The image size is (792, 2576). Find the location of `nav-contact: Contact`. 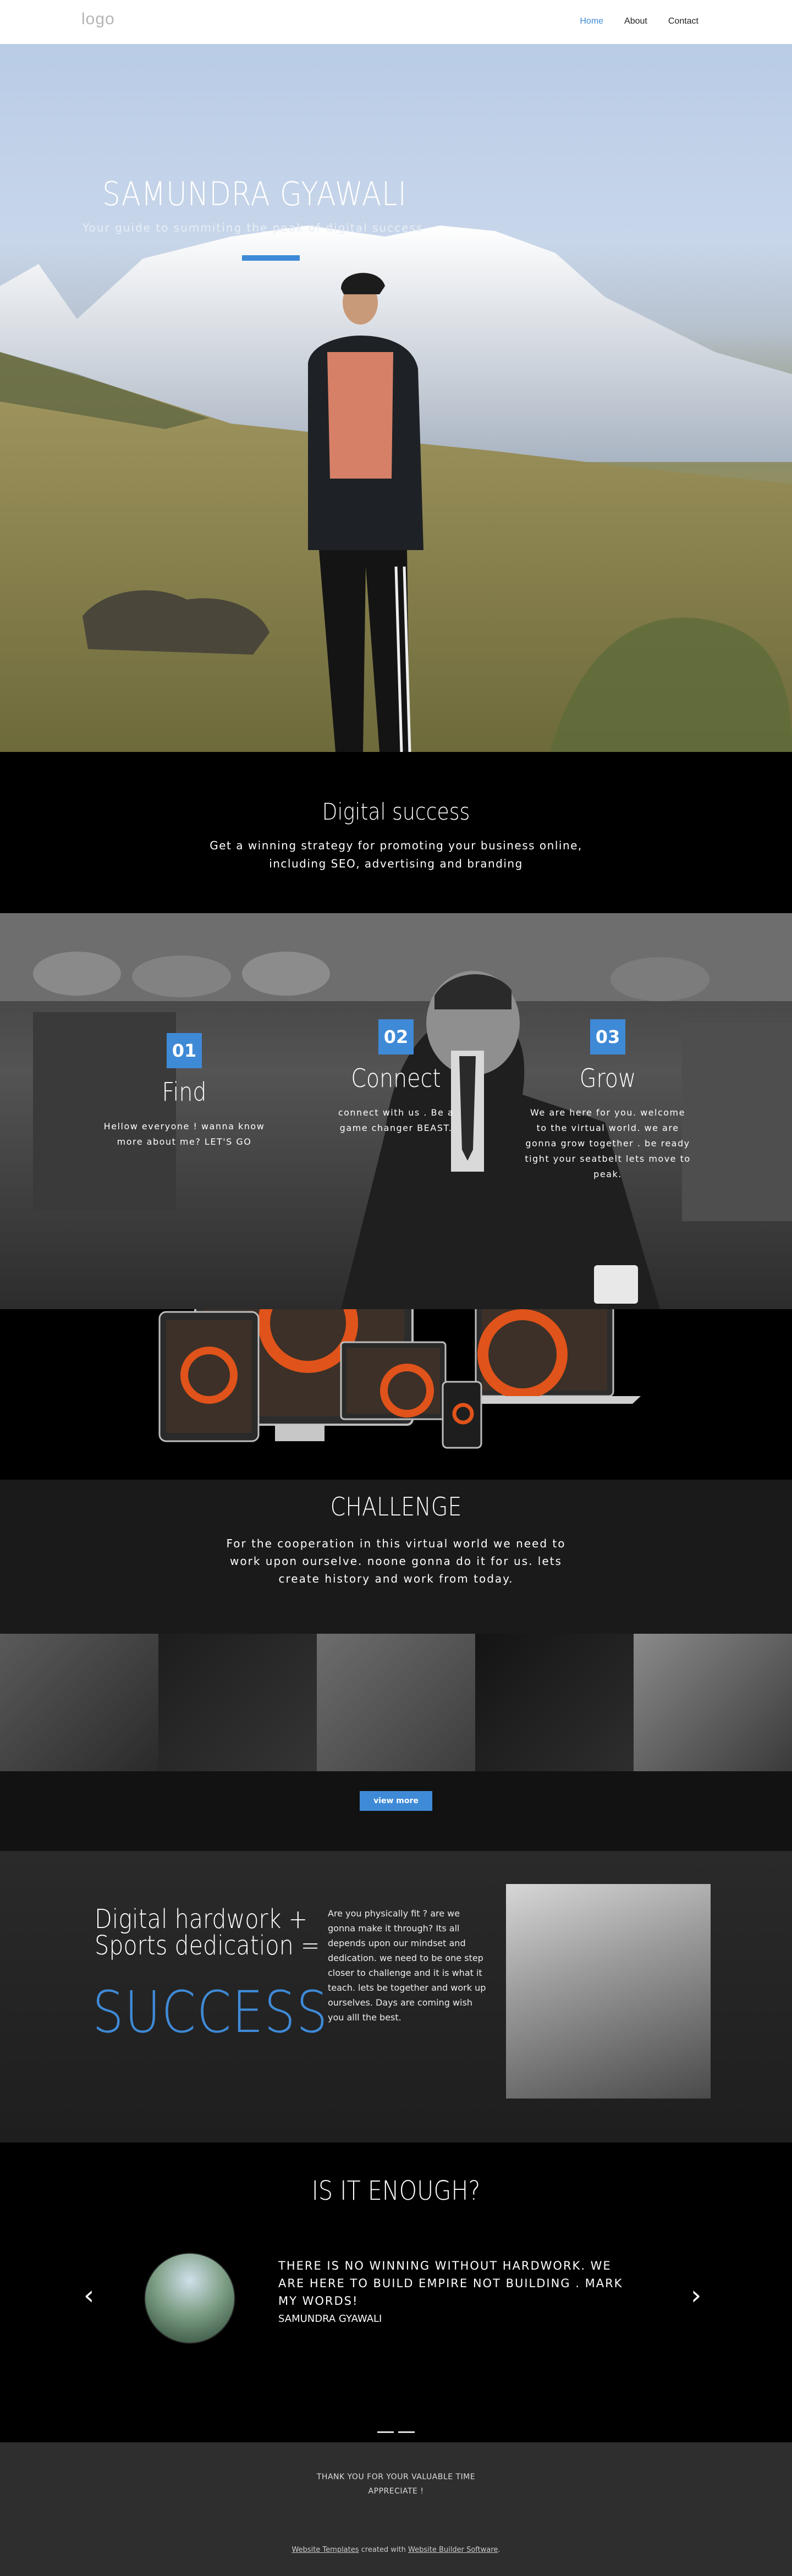

nav-contact: Contact is located at coordinates (683, 21).